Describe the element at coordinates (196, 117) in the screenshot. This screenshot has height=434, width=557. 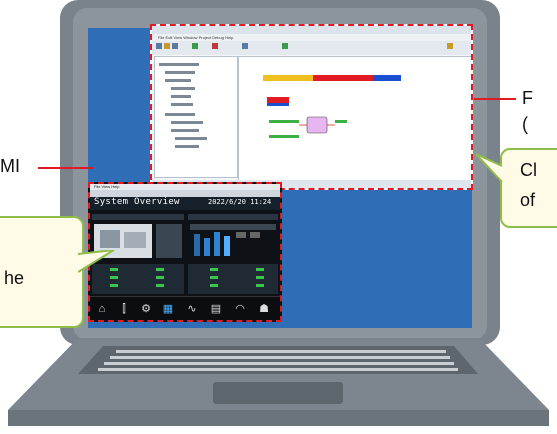
I see `scada-project-tree` at that location.